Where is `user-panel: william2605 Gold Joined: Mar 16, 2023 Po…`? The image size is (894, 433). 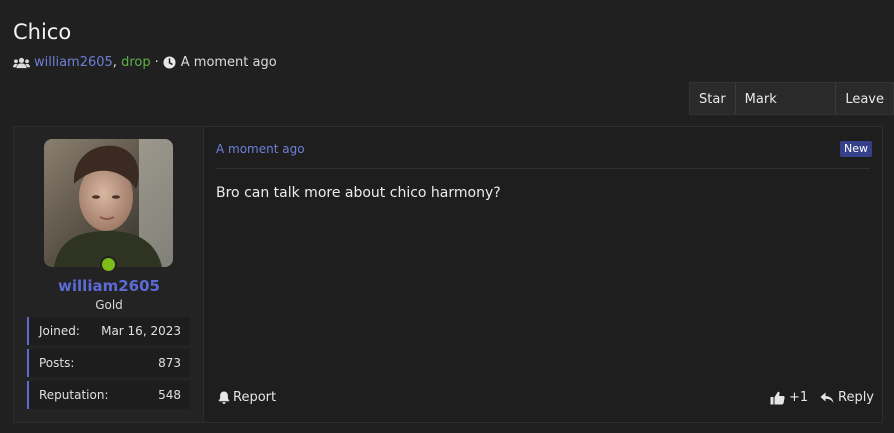 user-panel: william2605 Gold Joined: Mar 16, 2023 Po… is located at coordinates (109, 274).